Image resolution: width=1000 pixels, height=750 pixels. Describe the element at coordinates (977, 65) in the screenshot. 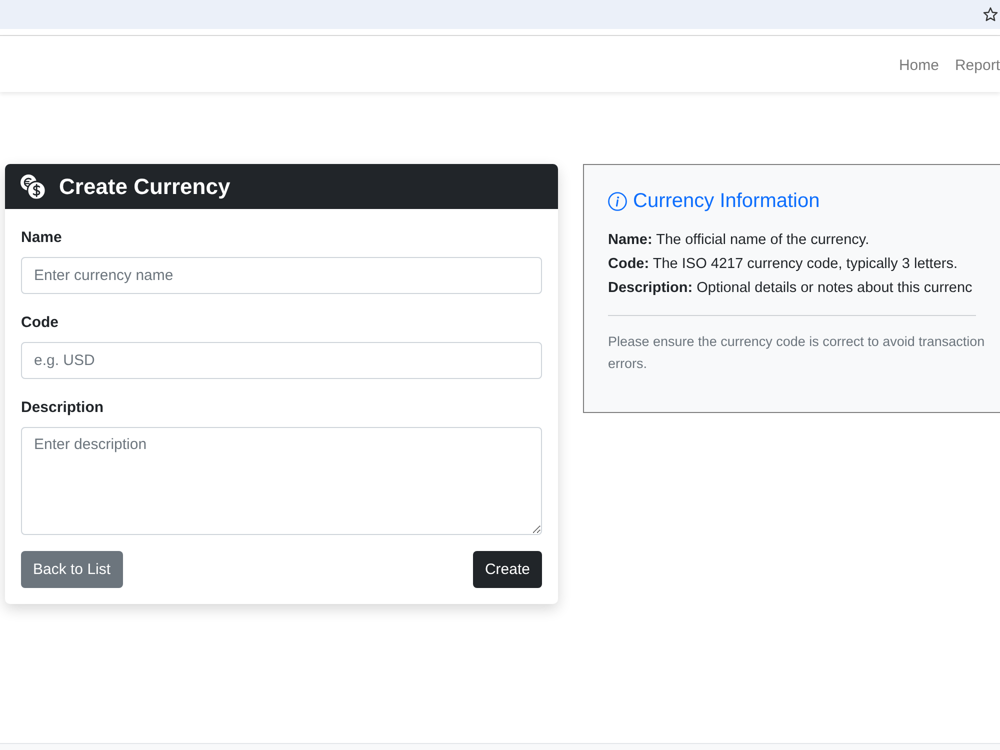

I see `nav-link: Report` at that location.